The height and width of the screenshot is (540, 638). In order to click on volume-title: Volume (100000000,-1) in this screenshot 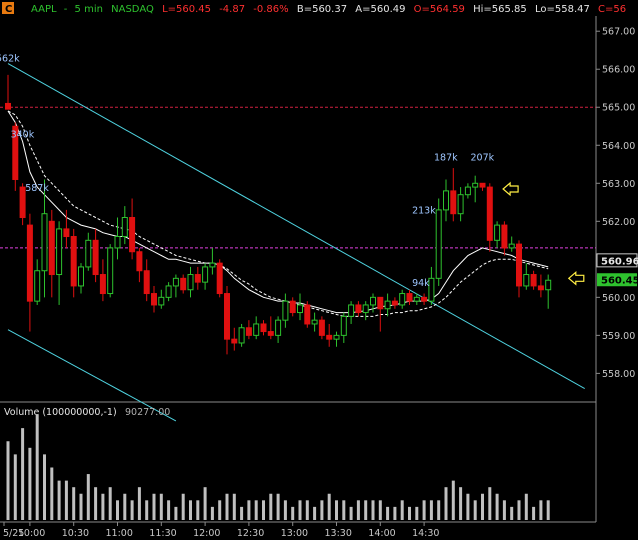, I will do `click(60, 412)`.